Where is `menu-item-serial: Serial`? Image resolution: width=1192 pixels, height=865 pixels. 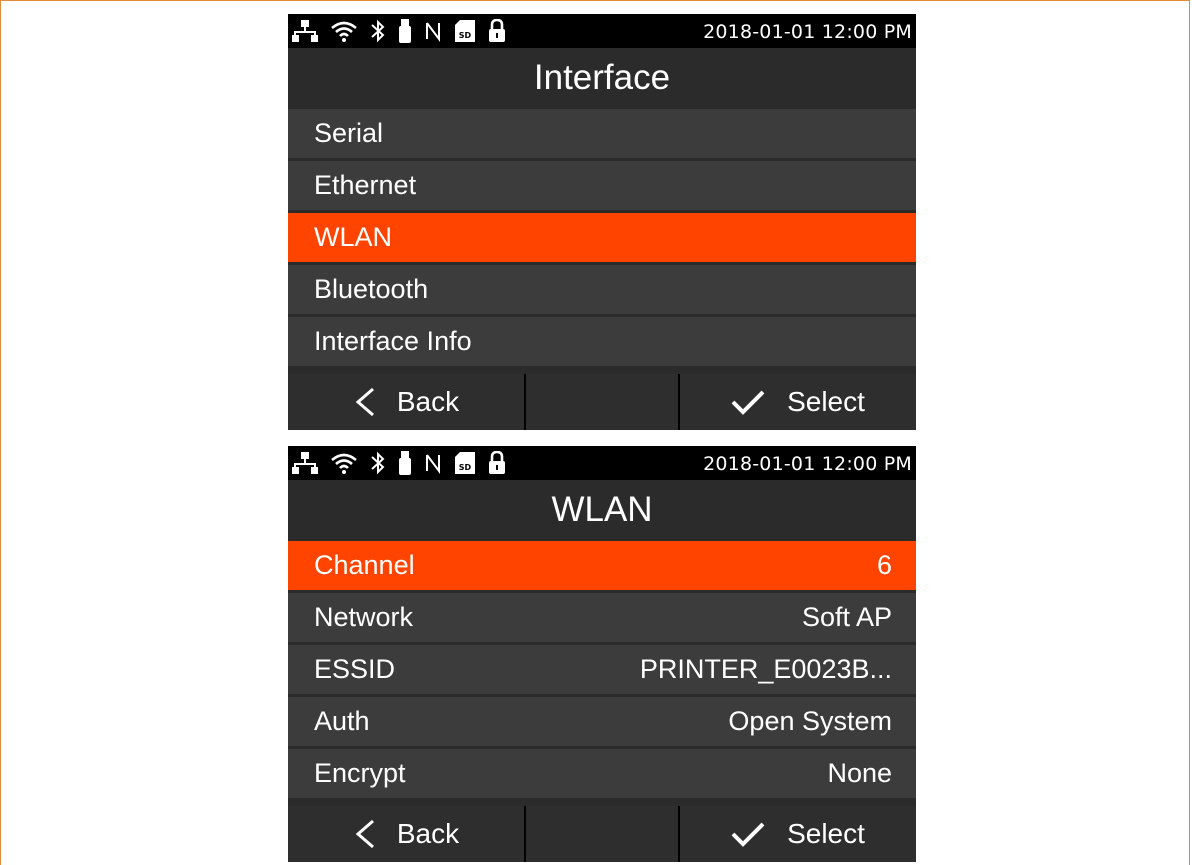
menu-item-serial: Serial is located at coordinates (602, 133).